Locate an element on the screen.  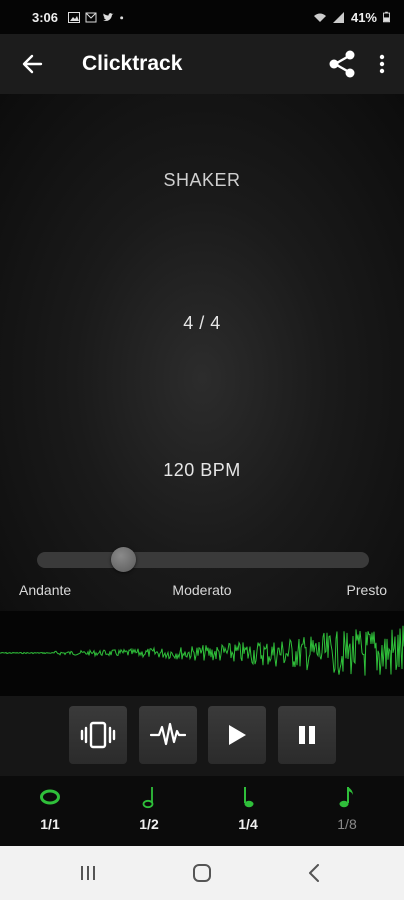
system-navigation-bar is located at coordinates (202, 873).